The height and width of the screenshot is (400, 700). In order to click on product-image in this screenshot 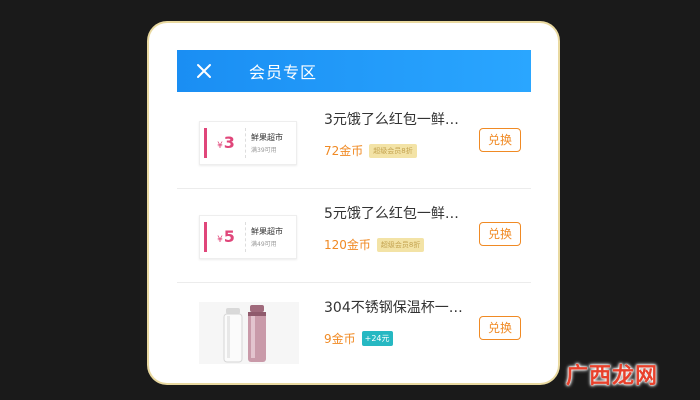, I will do `click(249, 333)`.